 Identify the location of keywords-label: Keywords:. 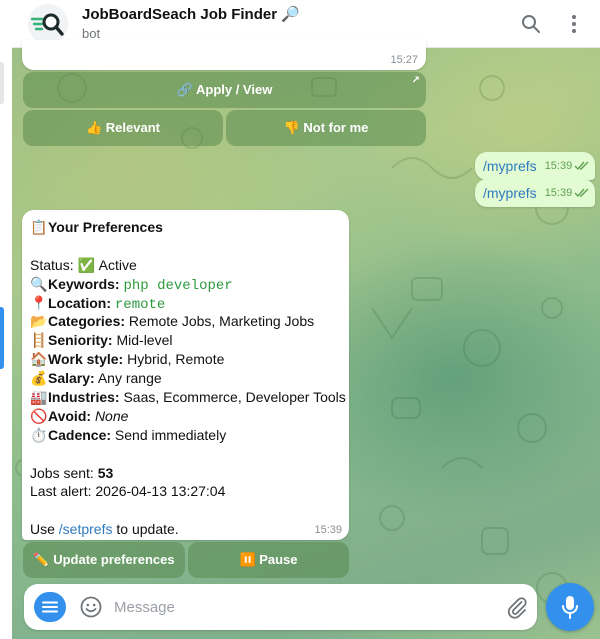
(84, 283).